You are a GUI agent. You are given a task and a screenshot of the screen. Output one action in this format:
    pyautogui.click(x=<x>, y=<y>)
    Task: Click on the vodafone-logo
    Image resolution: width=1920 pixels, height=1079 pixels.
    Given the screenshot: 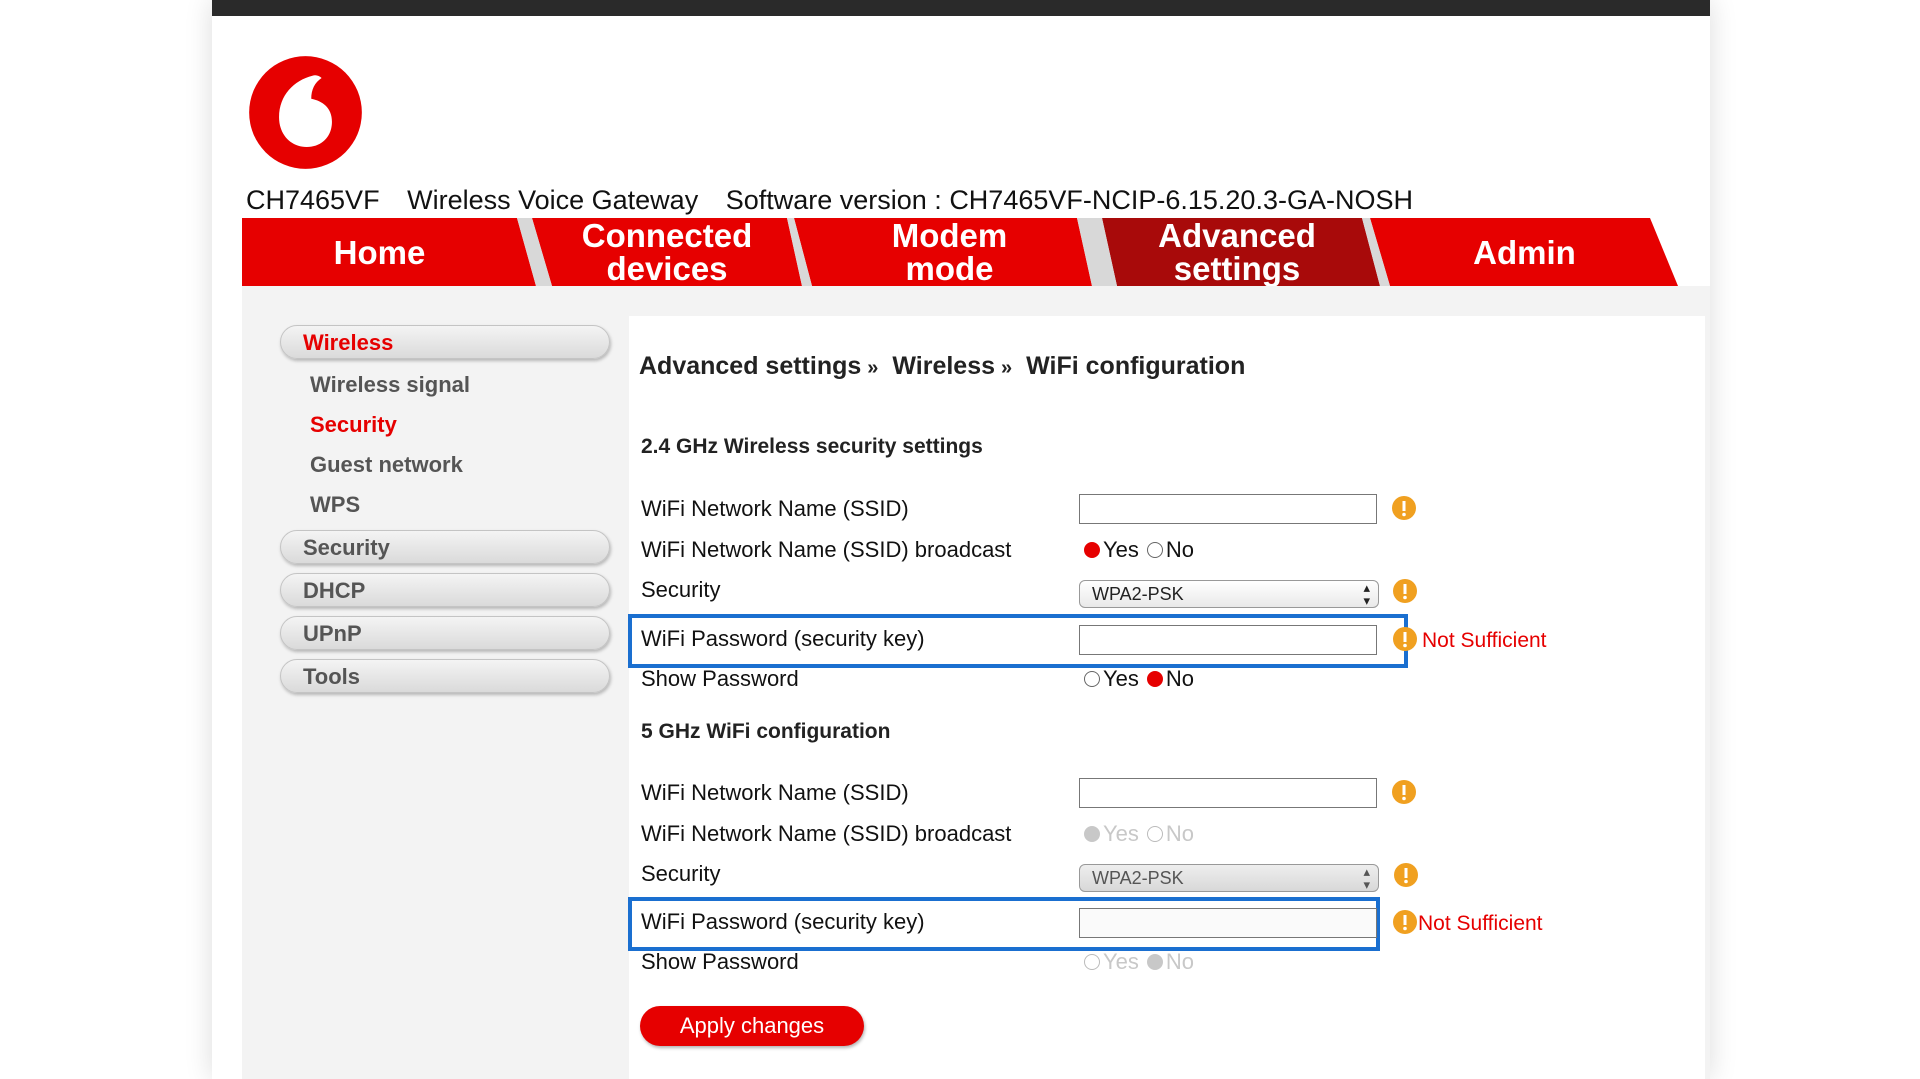 What is the action you would take?
    pyautogui.click(x=305, y=115)
    